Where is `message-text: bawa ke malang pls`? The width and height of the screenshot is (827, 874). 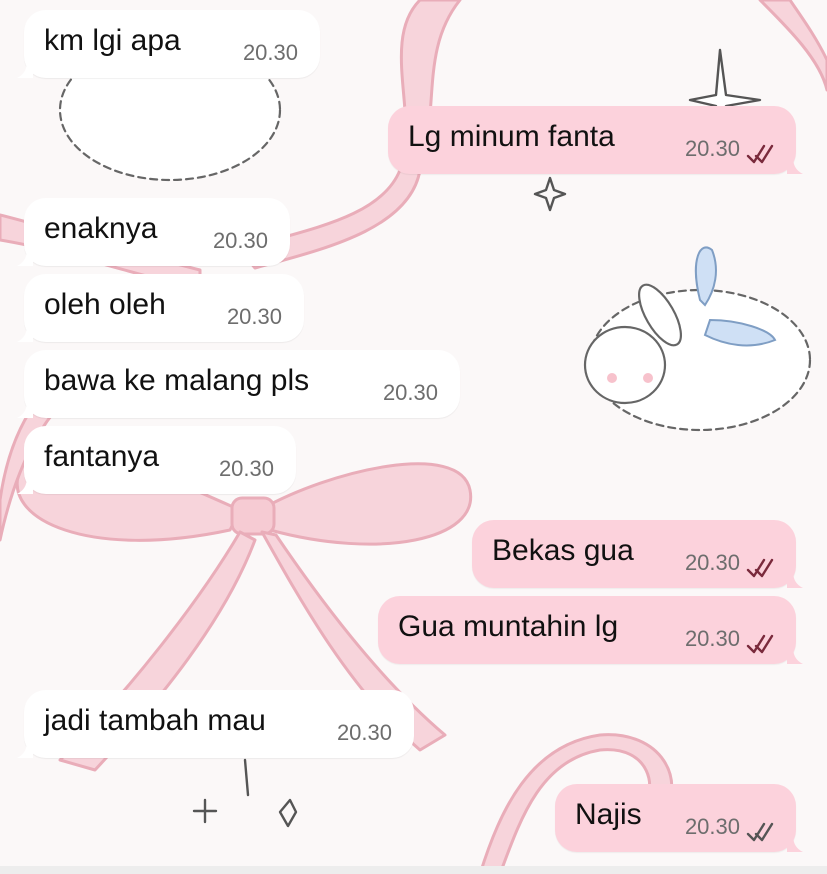
message-text: bawa ke malang pls is located at coordinates (177, 380).